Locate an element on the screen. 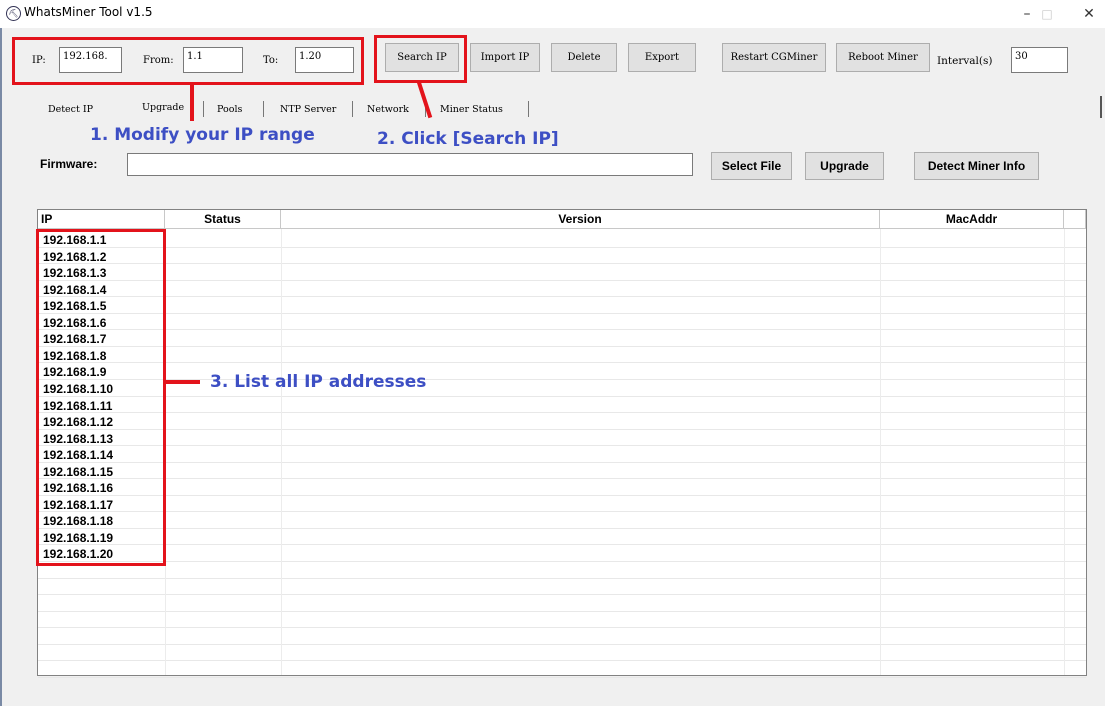 The image size is (1105, 706). detect-miner-info-button: Detect Miner Info is located at coordinates (976, 166).